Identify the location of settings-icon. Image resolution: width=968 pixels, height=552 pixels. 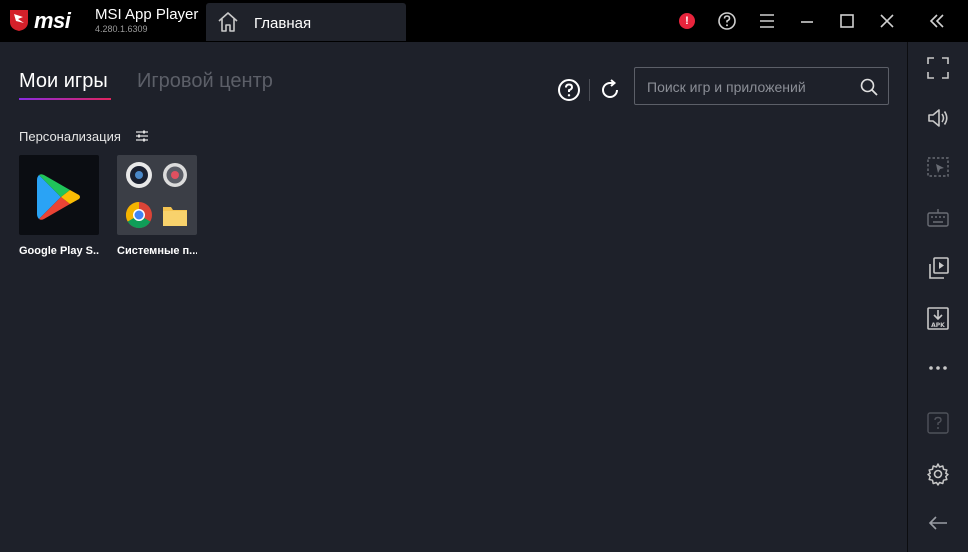
(938, 474).